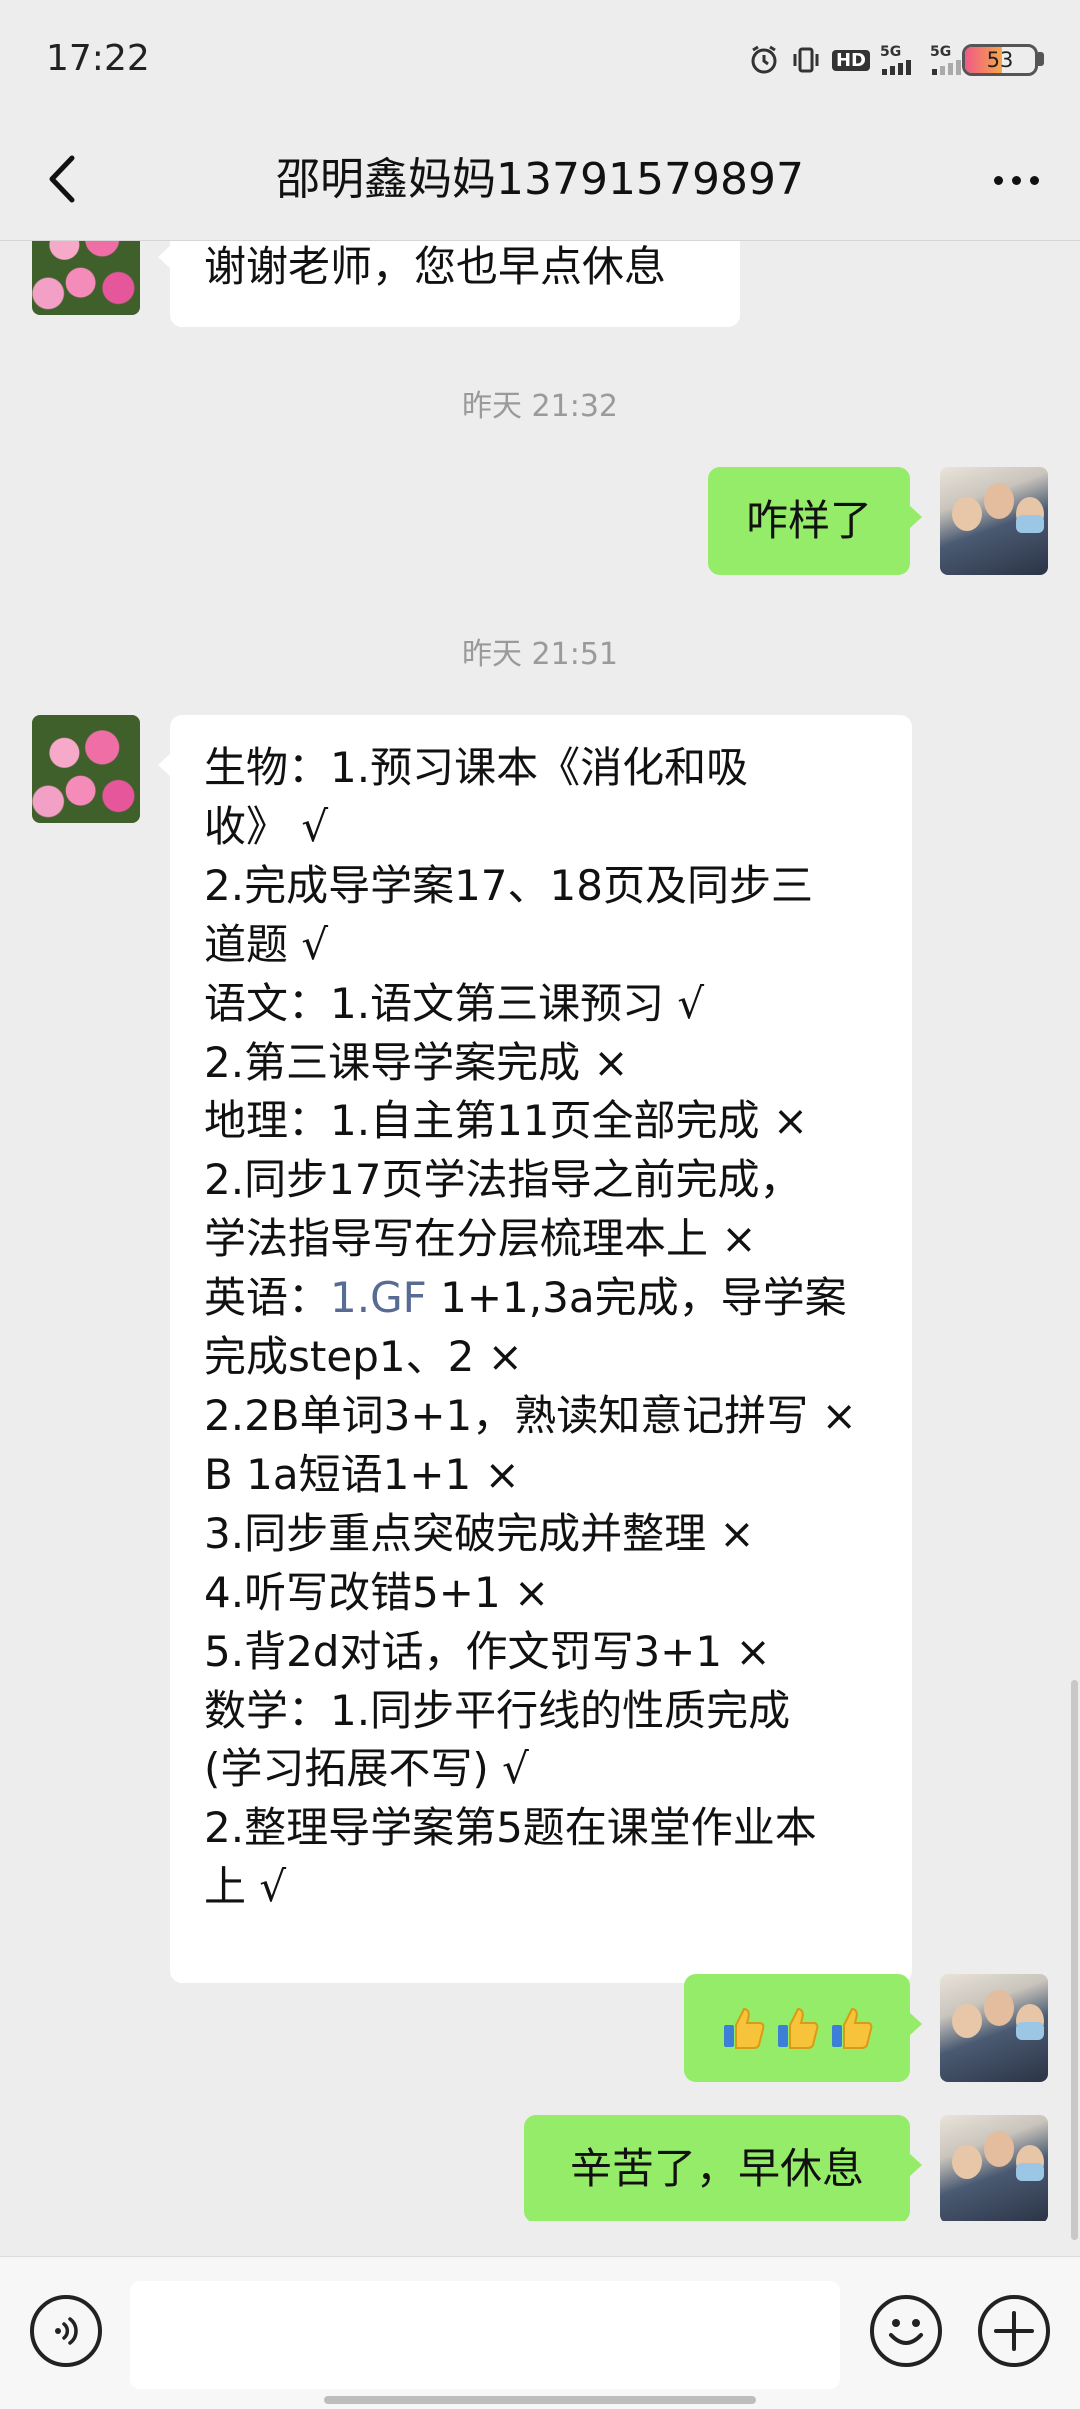  Describe the element at coordinates (363, 1357) in the screenshot. I see `message-line: 完成step1、2 ×` at that location.